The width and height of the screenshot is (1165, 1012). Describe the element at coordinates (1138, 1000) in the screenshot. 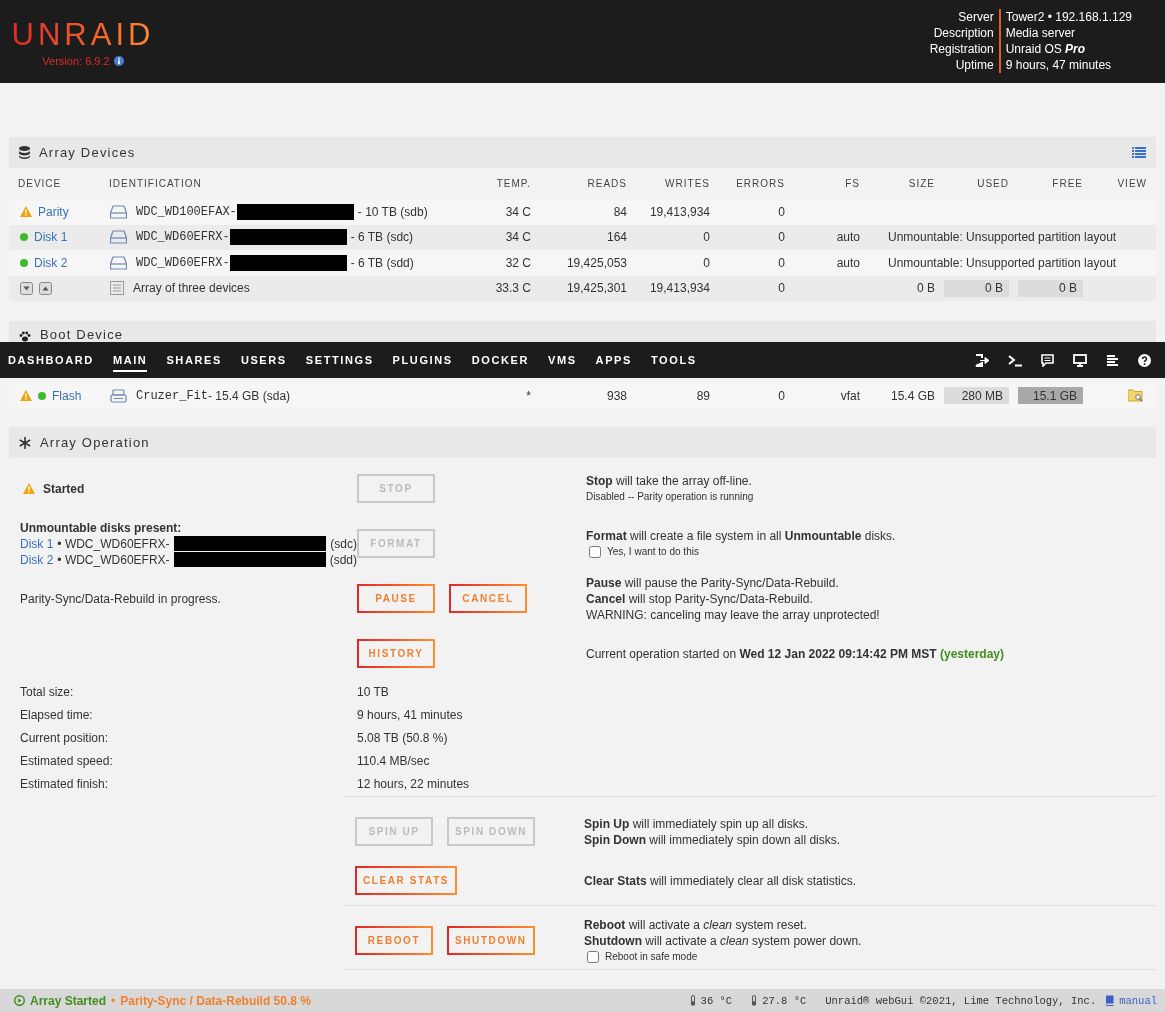

I see `manual-link: manual` at that location.